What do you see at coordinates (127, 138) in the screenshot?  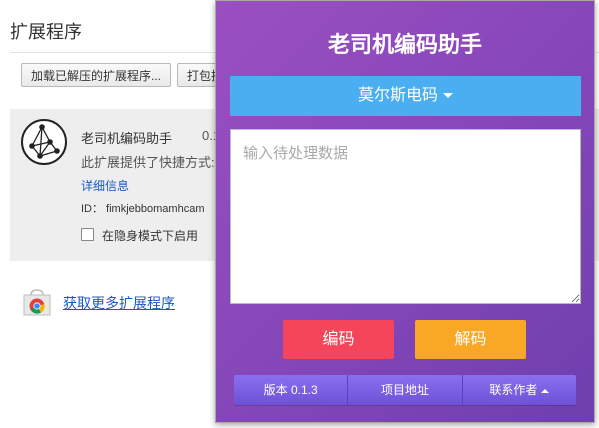 I see `extension-name: 老司机编码助手` at bounding box center [127, 138].